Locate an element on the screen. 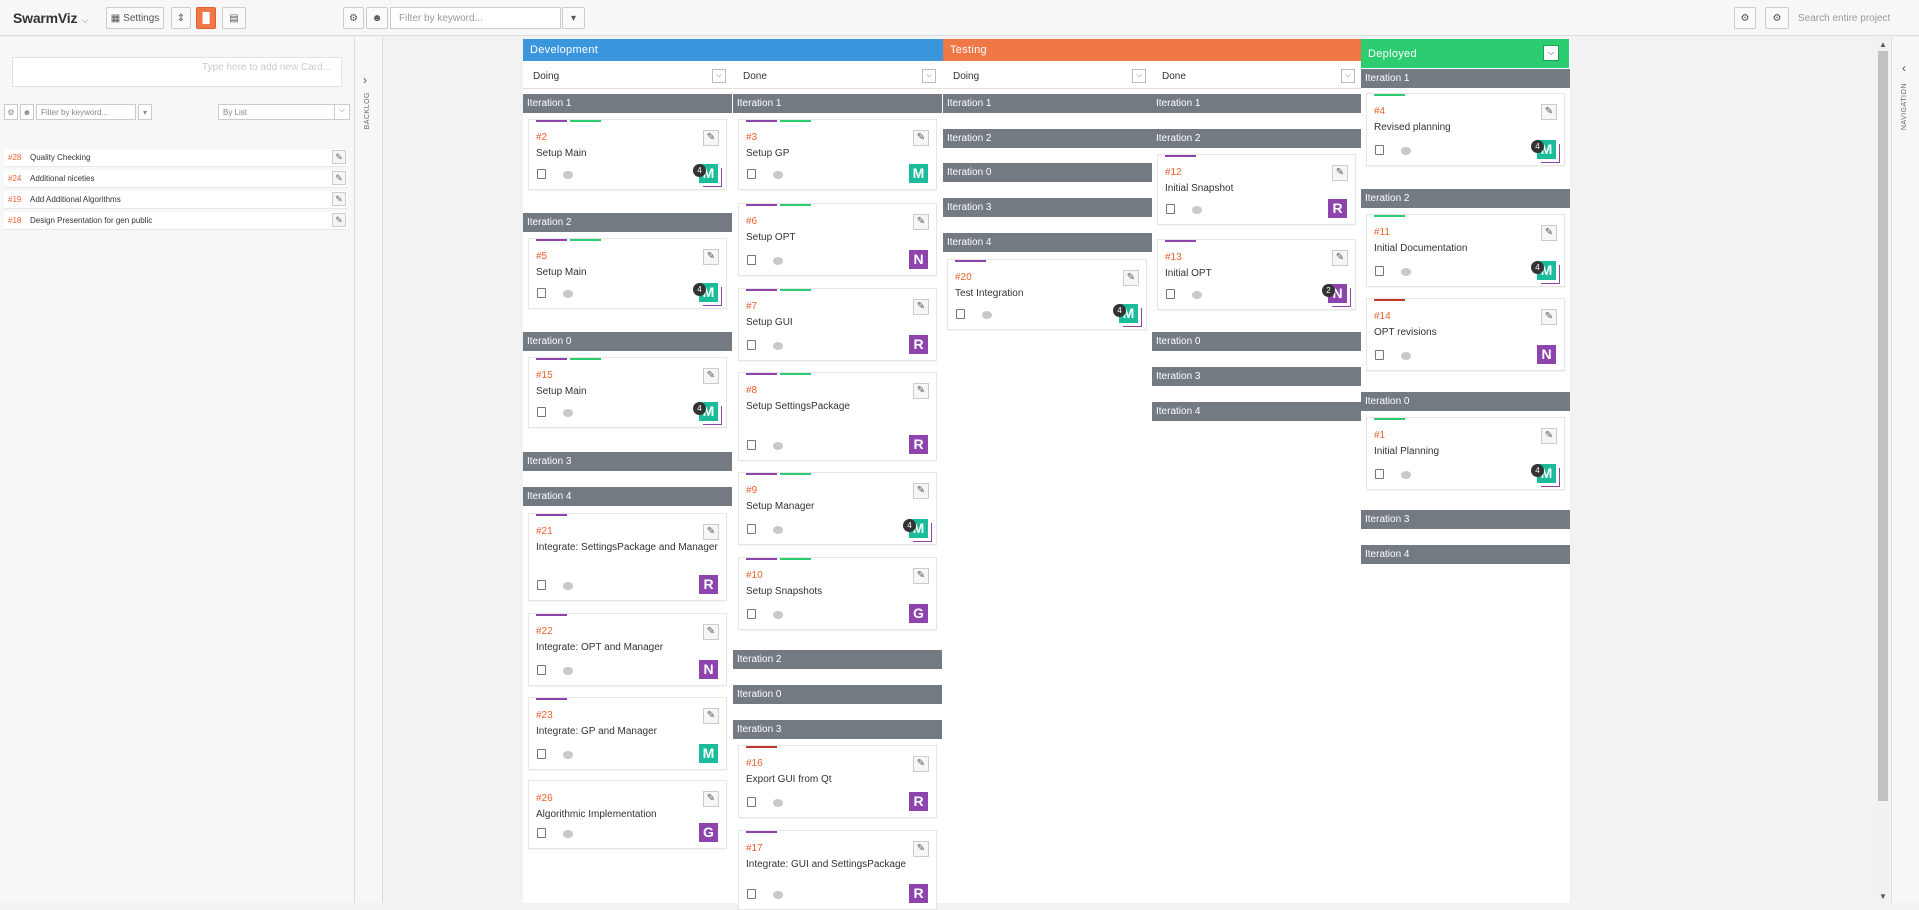 Image resolution: width=1919 pixels, height=910 pixels. card: #2 Setup Main ✎ M 4 is located at coordinates (627, 154).